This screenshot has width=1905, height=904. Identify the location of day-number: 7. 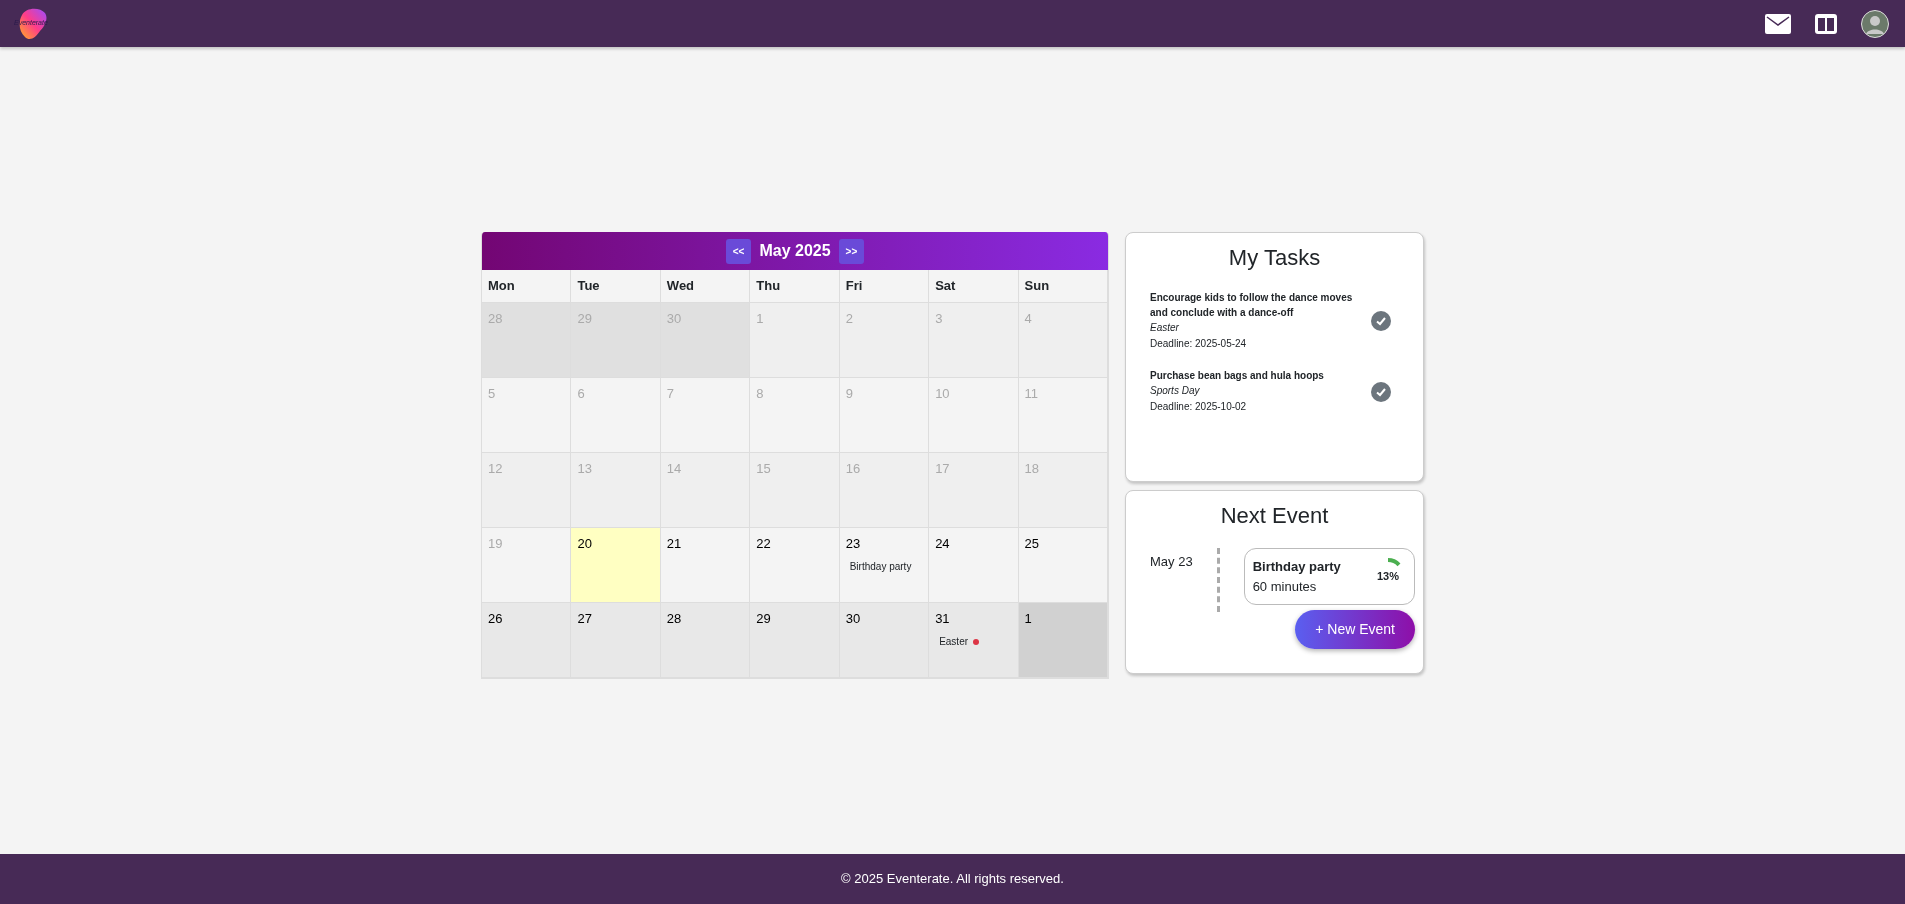
(671, 393).